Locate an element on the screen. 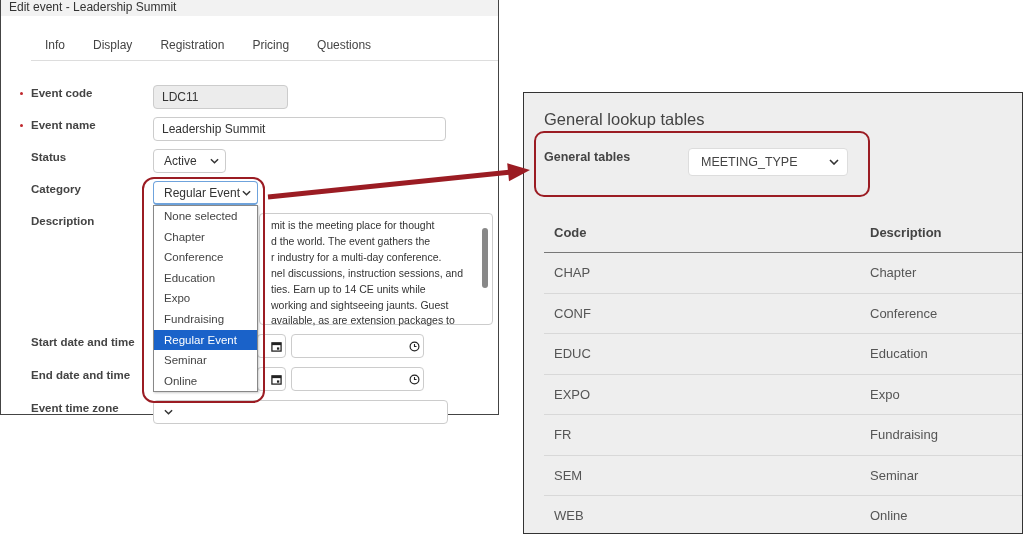  tab: Questions is located at coordinates (344, 45).